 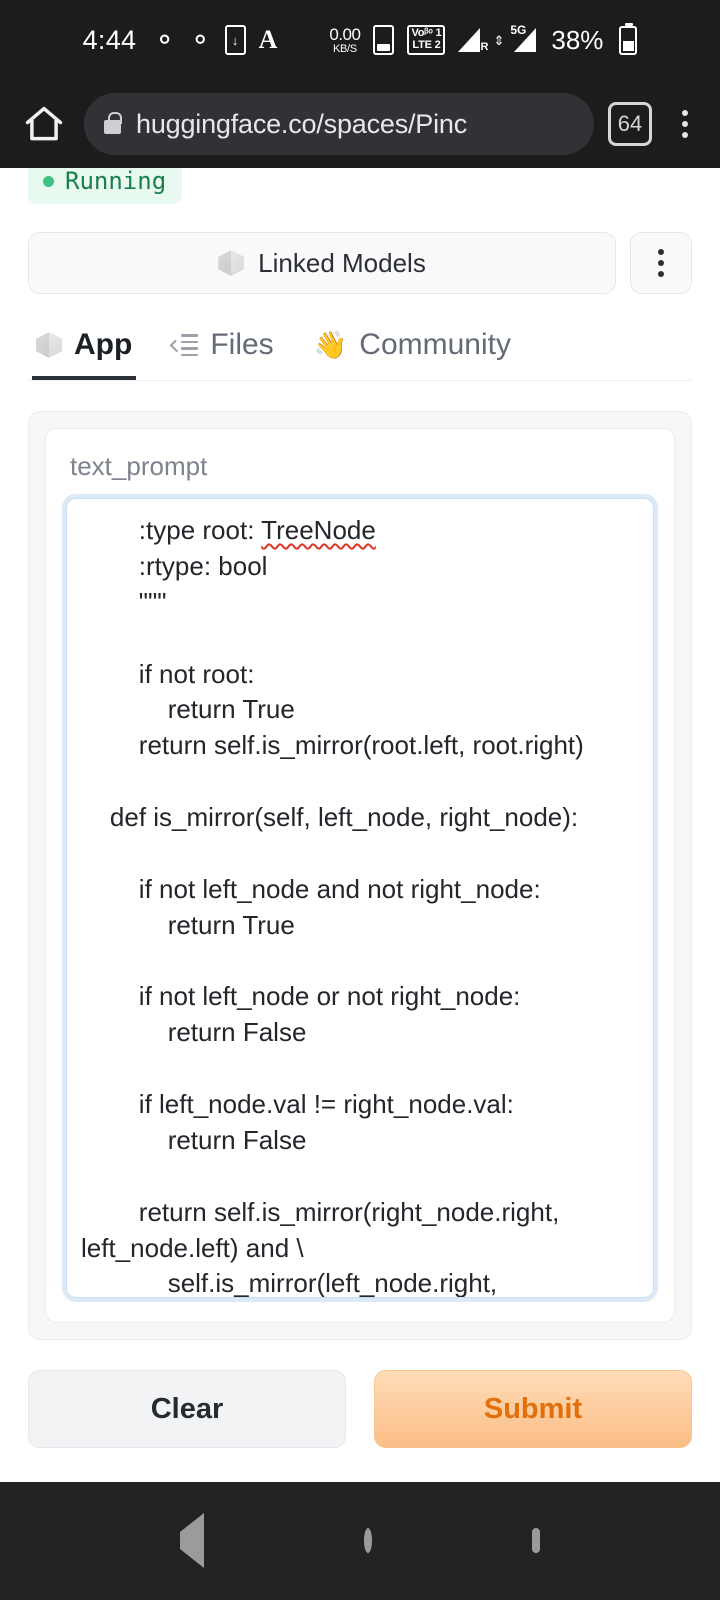 I want to click on browser-toolbar: huggingface.co/spaces/Pinc 64, so click(x=360, y=124).